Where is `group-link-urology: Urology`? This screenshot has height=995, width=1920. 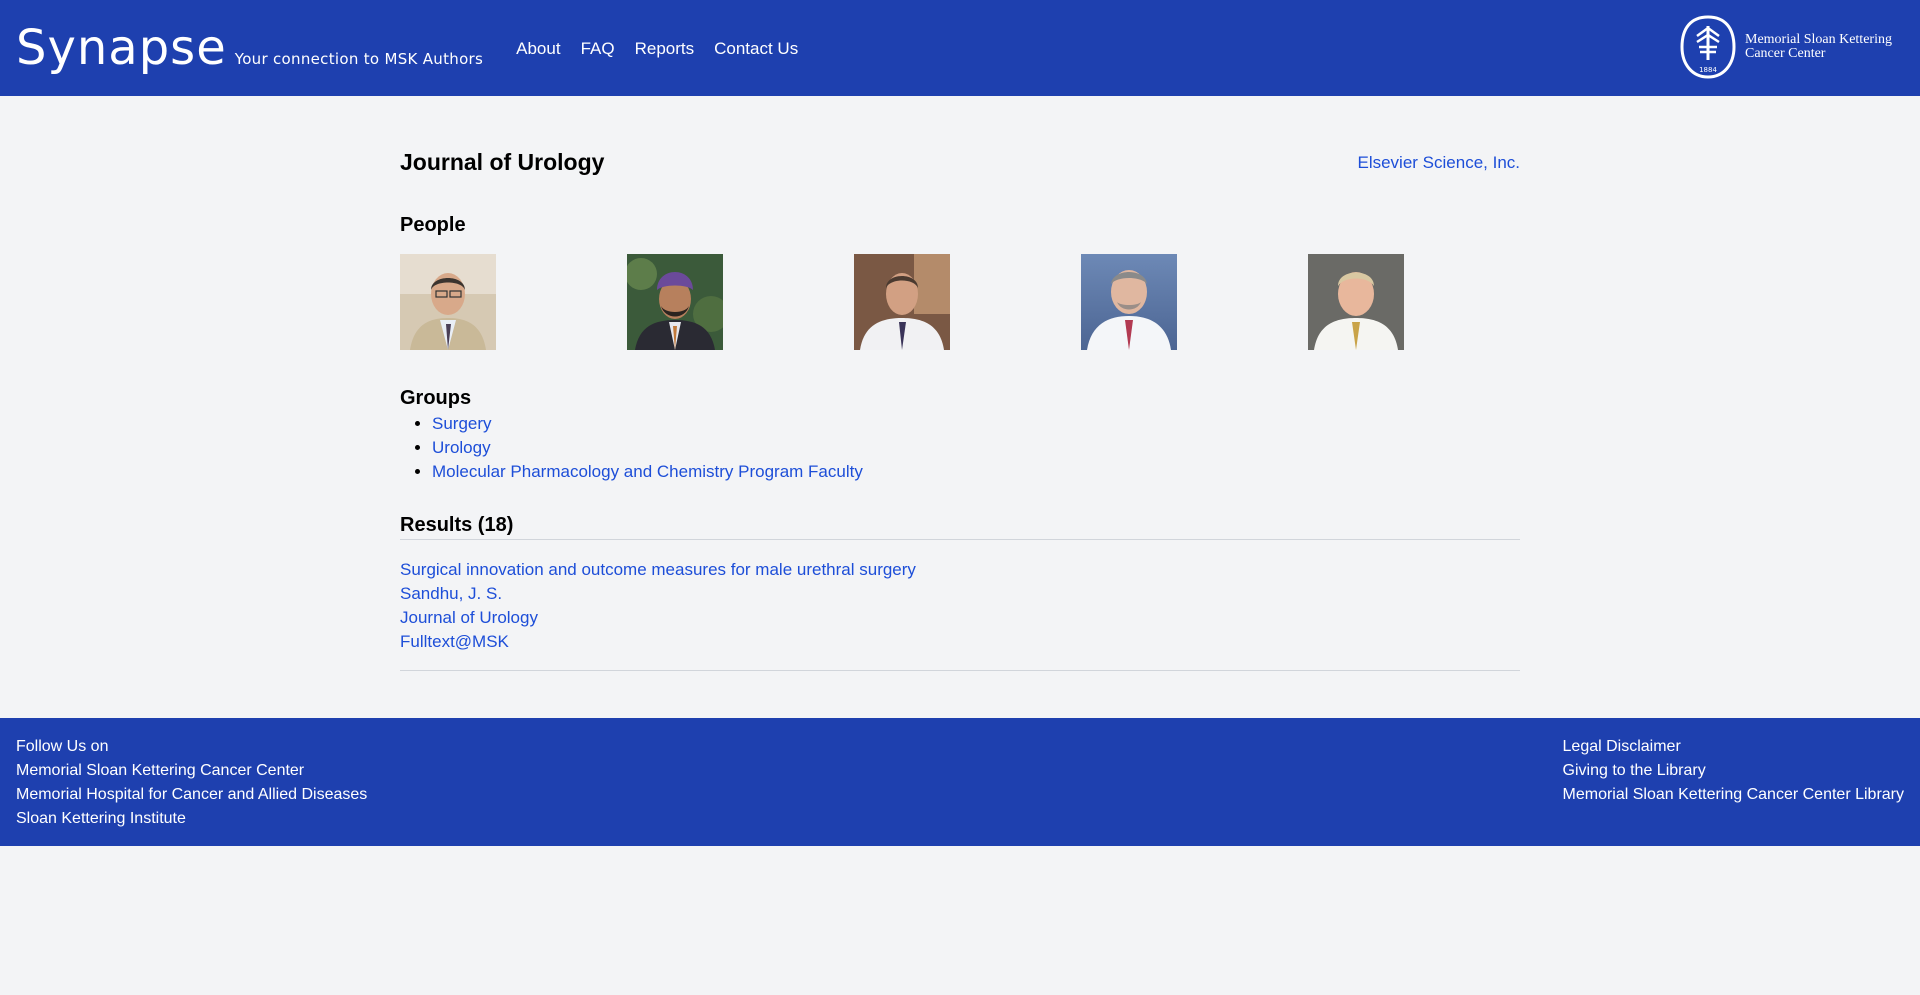
group-link-urology: Urology is located at coordinates (461, 447).